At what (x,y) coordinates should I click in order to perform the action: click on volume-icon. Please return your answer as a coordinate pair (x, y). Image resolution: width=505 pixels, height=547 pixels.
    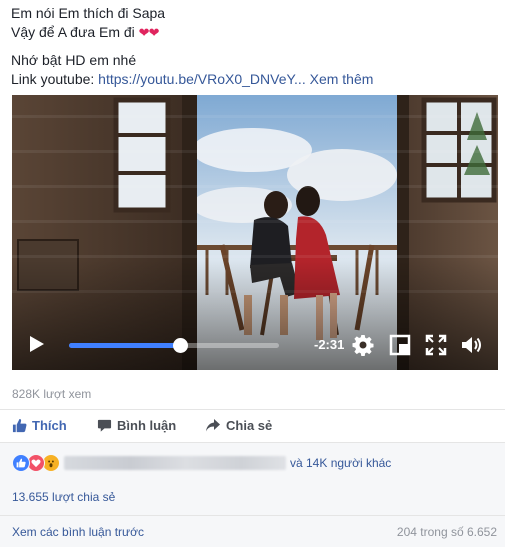
    Looking at the image, I should click on (471, 345).